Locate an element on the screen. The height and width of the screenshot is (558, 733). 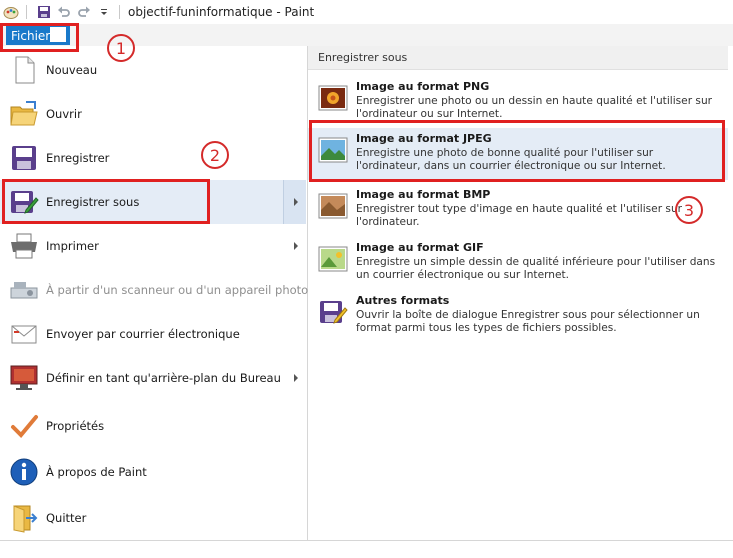
menu-item-email: Envoyer par courrier électronique is located at coordinates (153, 334).